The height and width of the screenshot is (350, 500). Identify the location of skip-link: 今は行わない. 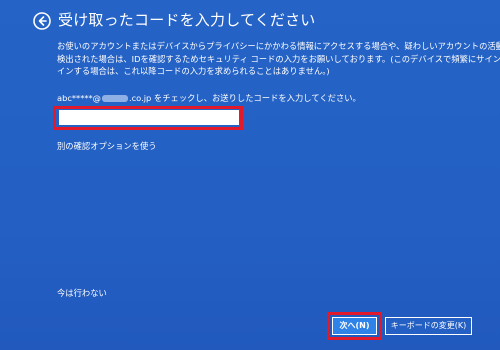
(82, 293).